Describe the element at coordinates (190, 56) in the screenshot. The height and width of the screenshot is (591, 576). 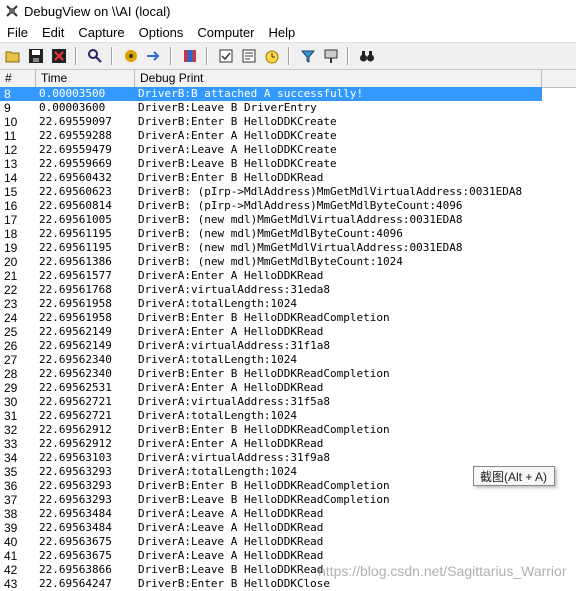
I see `bookmark-icon` at that location.